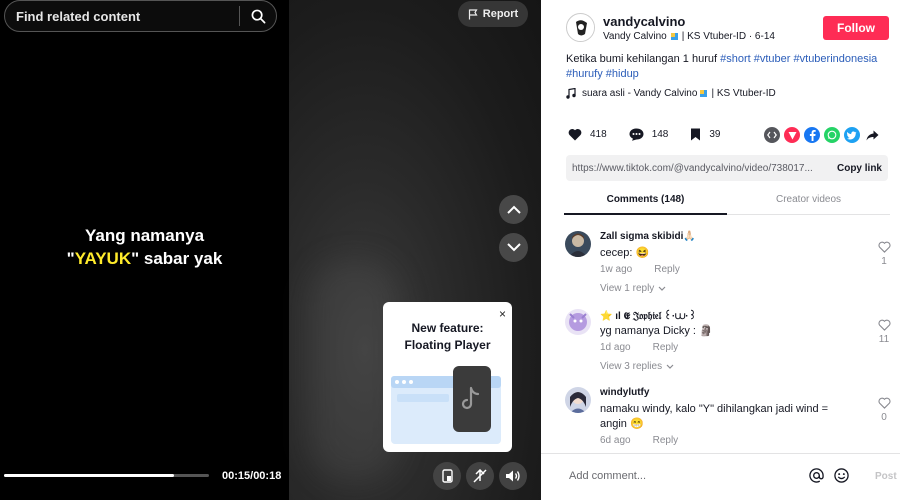  Describe the element at coordinates (640, 93) in the screenshot. I see `music-title: suara asli - Vandy Calvino` at that location.